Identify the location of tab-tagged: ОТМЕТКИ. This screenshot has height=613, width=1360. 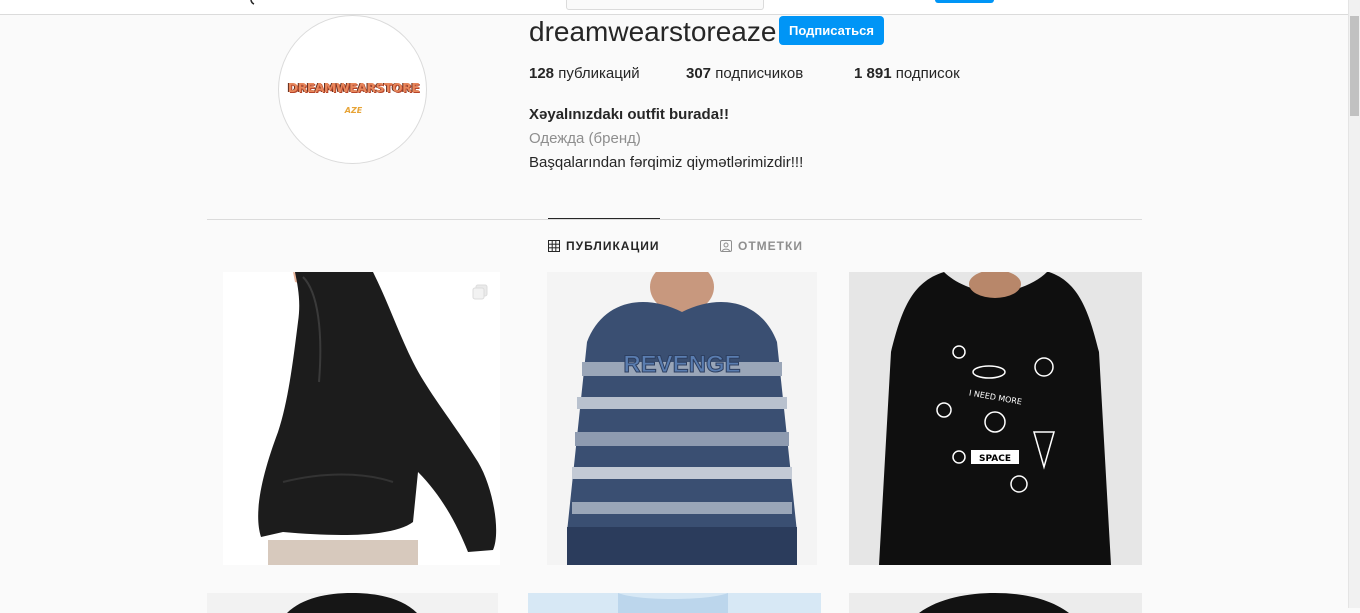
(761, 246).